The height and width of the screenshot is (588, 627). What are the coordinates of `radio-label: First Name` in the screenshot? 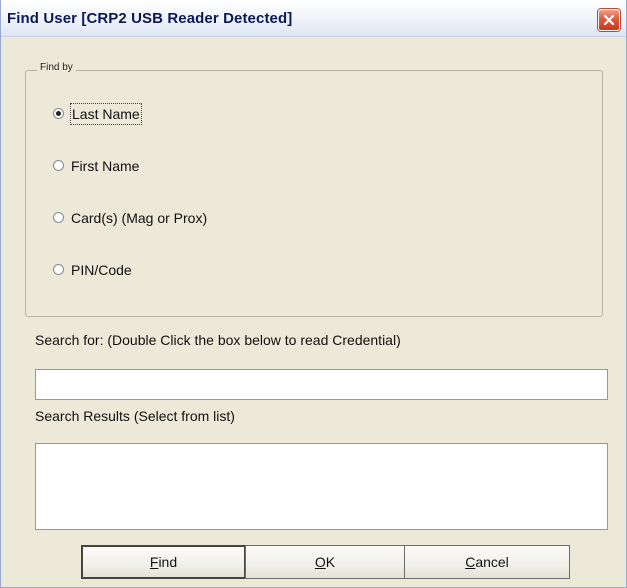 It's located at (105, 166).